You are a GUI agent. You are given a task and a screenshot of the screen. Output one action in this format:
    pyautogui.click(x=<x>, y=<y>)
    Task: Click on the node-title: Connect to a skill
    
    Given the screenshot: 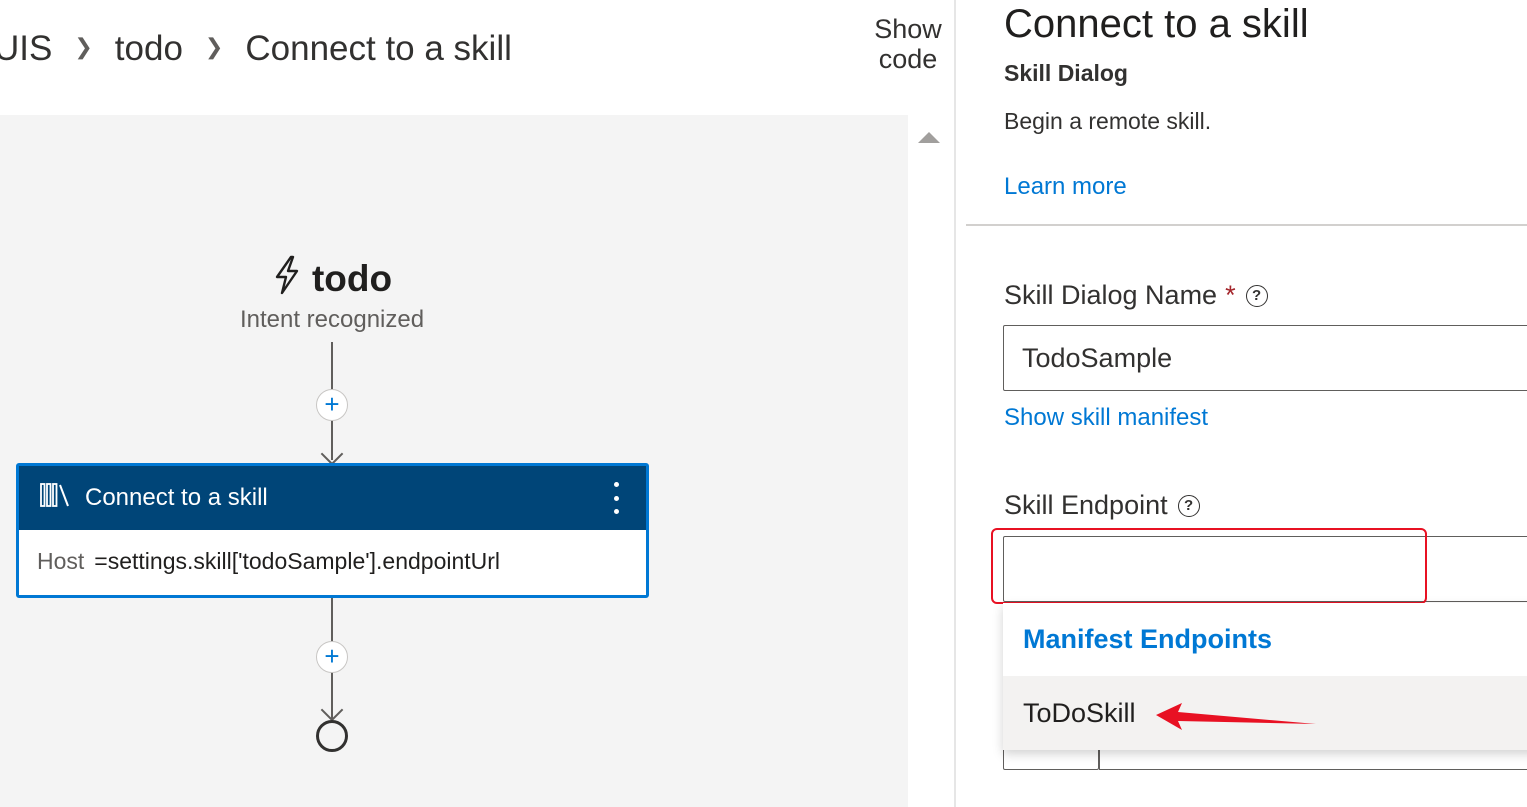 What is the action you would take?
    pyautogui.click(x=176, y=497)
    